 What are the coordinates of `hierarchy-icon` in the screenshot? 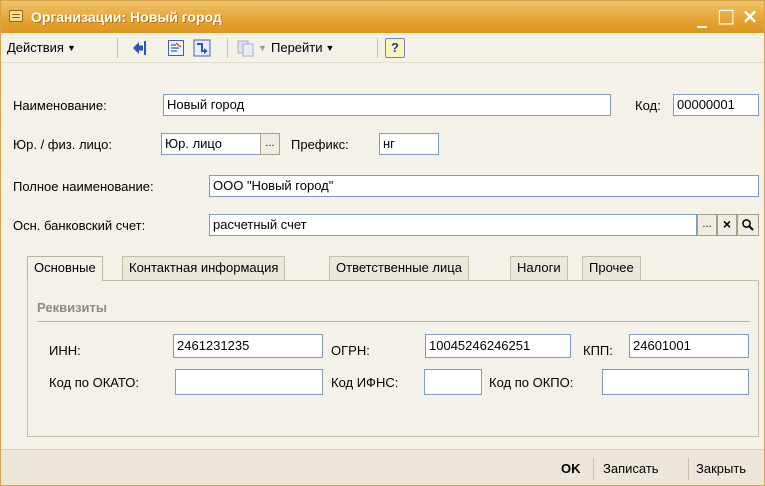 It's located at (202, 48).